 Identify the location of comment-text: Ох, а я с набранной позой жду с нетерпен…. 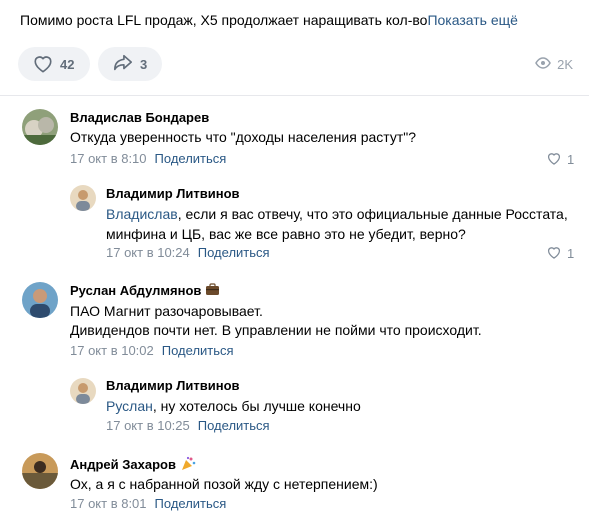
(224, 484).